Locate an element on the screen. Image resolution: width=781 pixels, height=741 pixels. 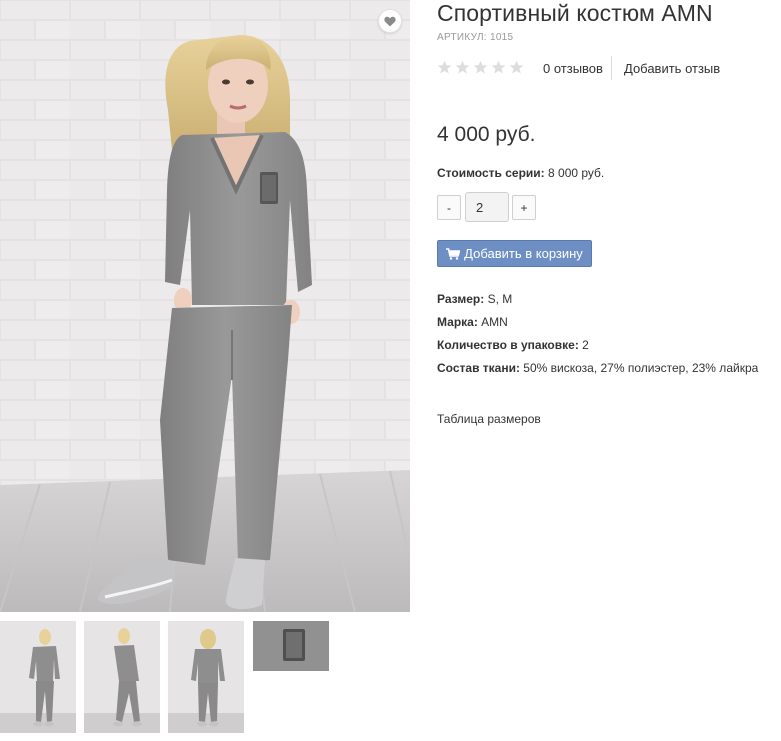
cart-icon is located at coordinates (453, 253).